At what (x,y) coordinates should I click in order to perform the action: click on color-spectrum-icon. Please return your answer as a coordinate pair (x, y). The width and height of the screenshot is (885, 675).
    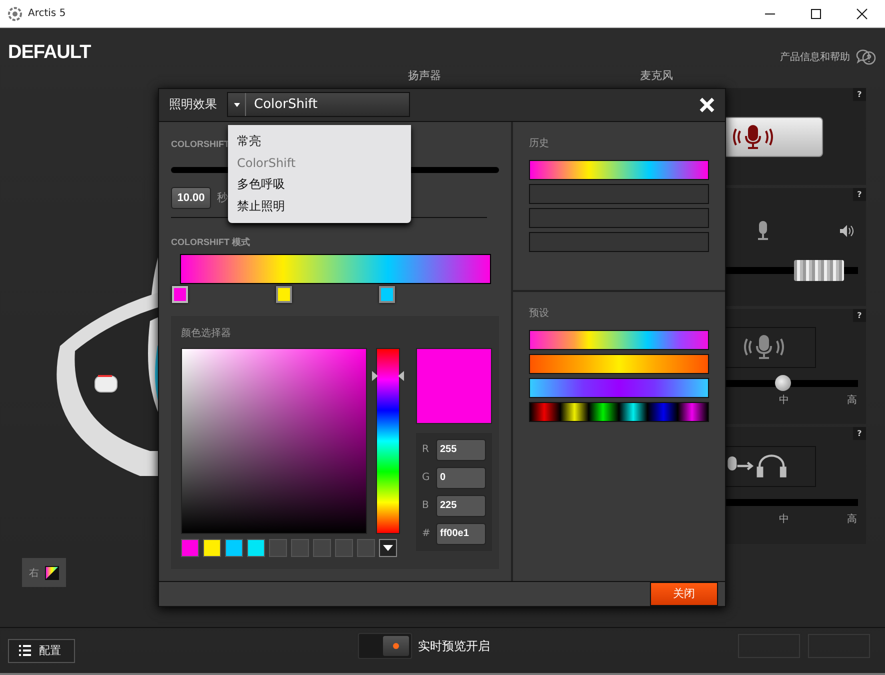
    Looking at the image, I should click on (52, 573).